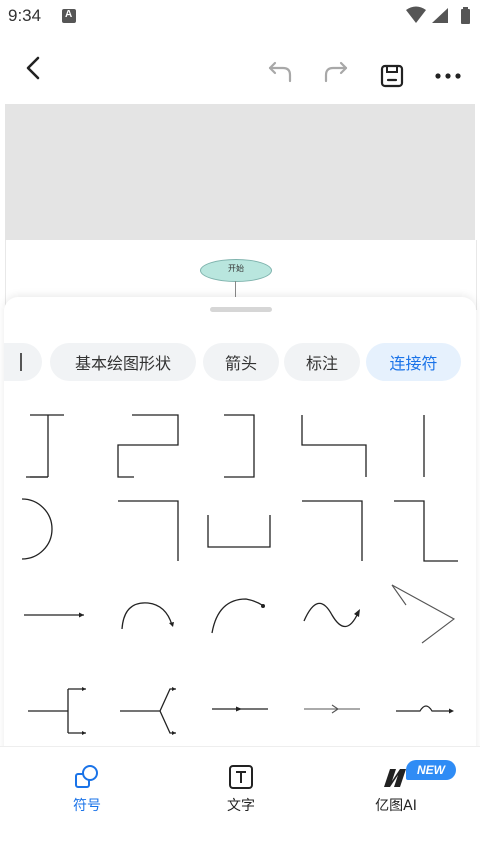  I want to click on top-app-bar, so click(240, 69).